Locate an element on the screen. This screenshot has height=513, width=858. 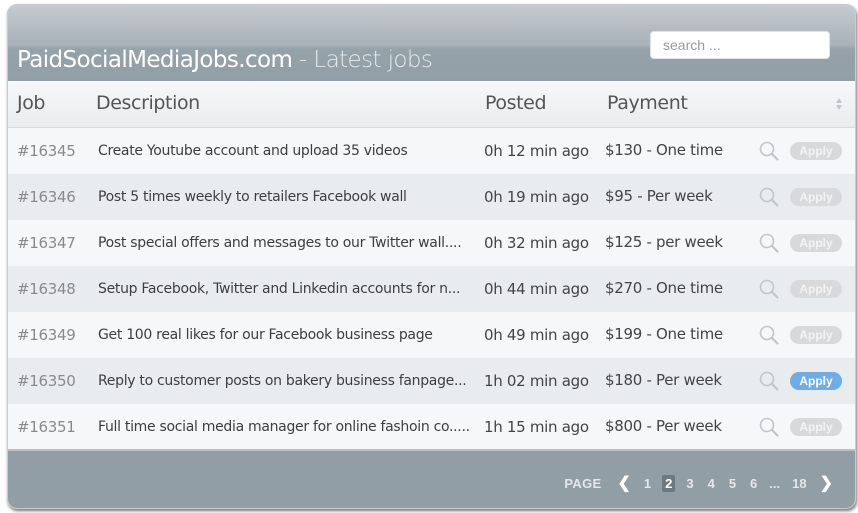
sort-icon is located at coordinates (839, 104).